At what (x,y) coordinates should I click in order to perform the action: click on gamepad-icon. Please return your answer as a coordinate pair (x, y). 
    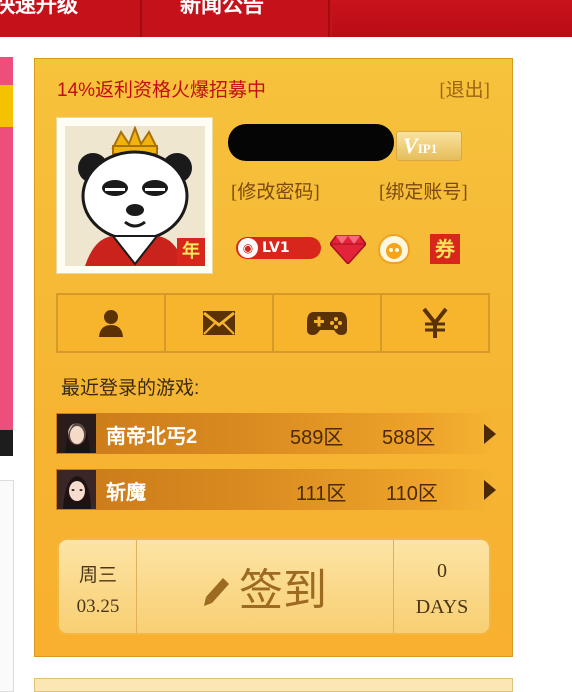
    Looking at the image, I should click on (327, 323).